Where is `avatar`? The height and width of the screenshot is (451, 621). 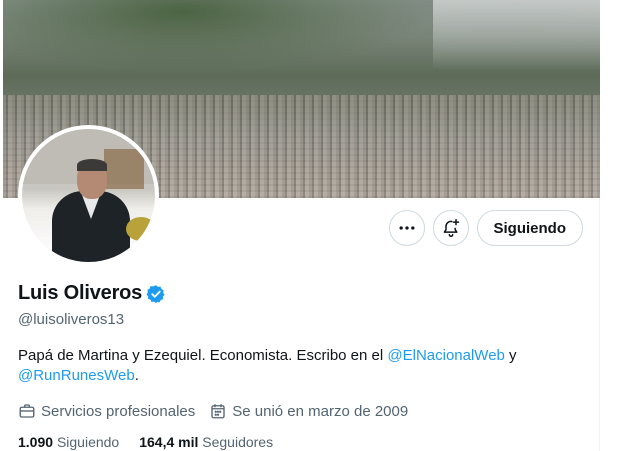
avatar is located at coordinates (88, 195).